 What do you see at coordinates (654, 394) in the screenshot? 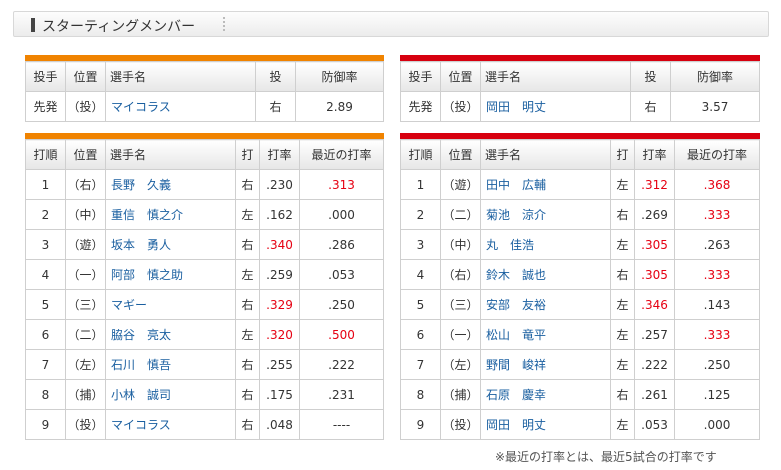
I see `batting-average: .261` at bounding box center [654, 394].